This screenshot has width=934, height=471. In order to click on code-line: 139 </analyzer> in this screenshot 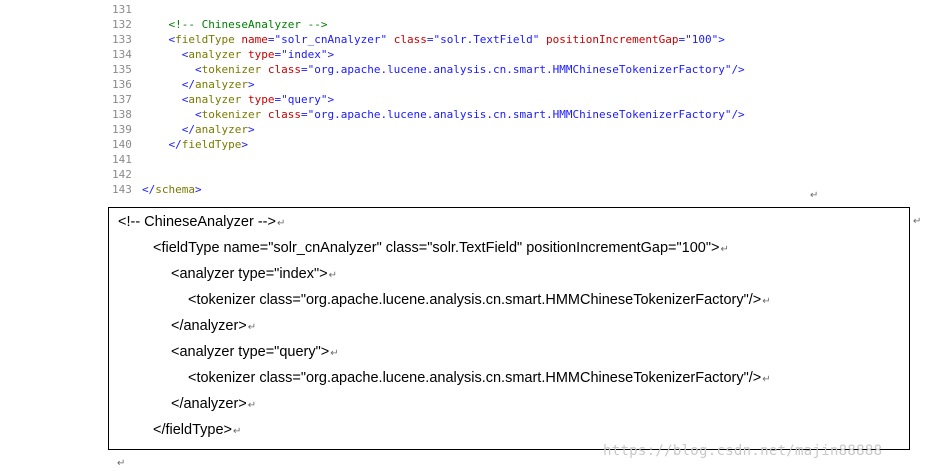, I will do `click(183, 129)`.